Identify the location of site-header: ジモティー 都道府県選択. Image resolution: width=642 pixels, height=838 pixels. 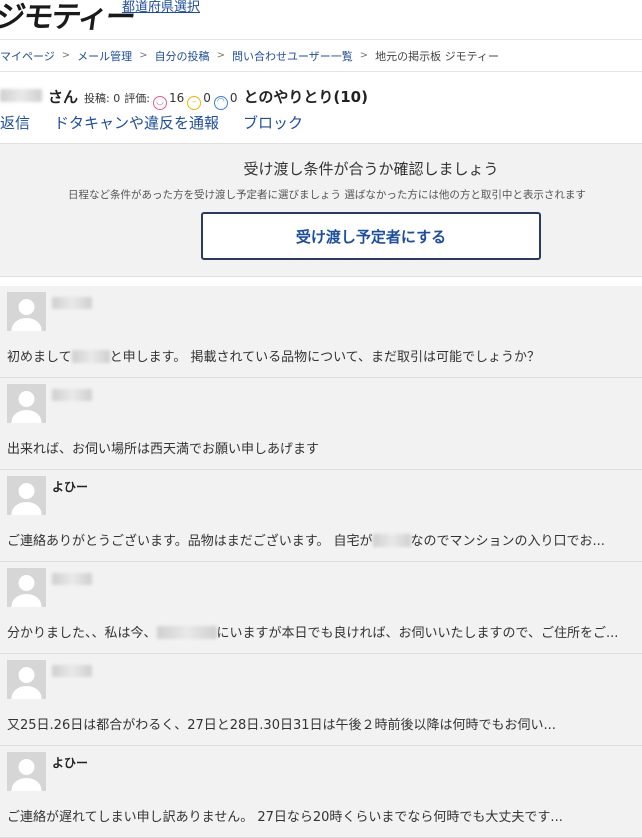
(321, 20).